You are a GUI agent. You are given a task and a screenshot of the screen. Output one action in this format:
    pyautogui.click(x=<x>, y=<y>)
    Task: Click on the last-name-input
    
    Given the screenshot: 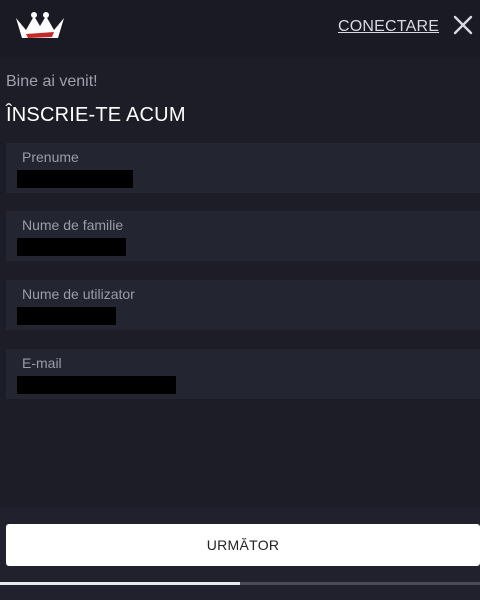 What is the action you would take?
    pyautogui.click(x=71, y=247)
    